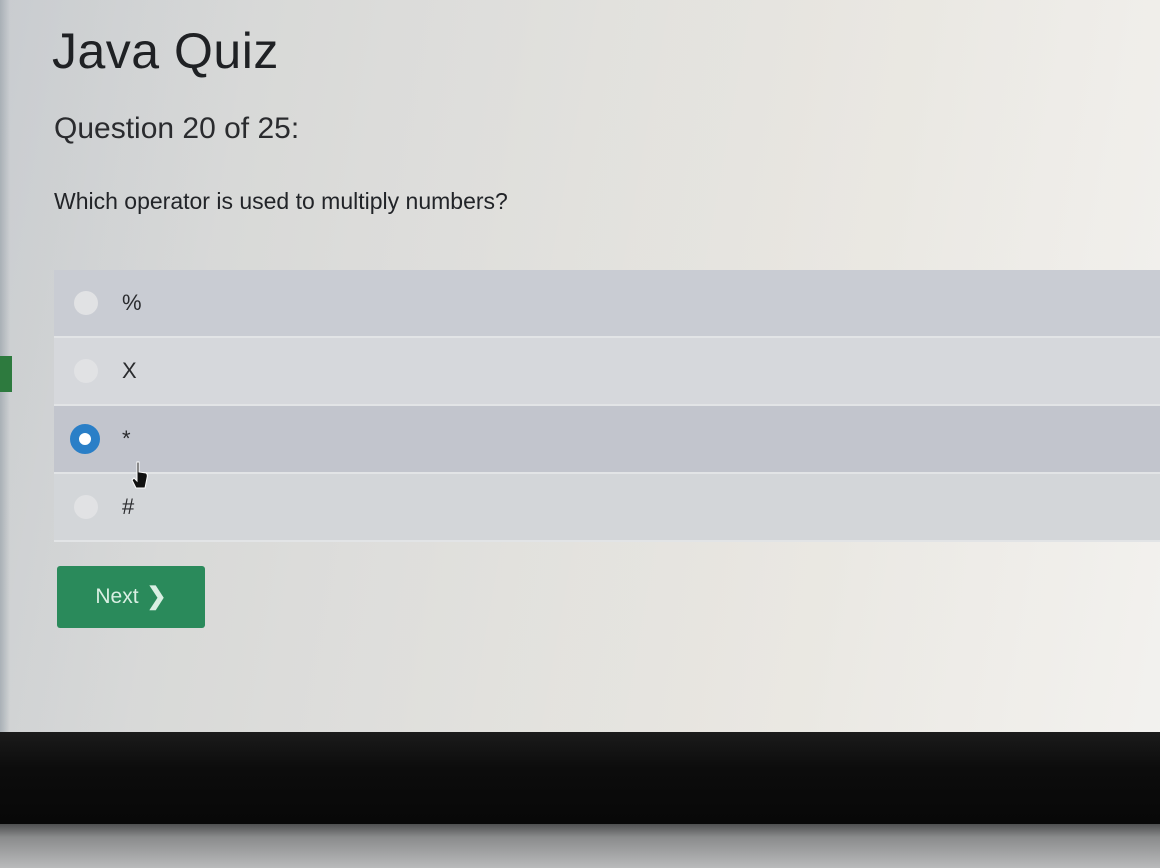 This screenshot has width=1160, height=868. What do you see at coordinates (139, 475) in the screenshot?
I see `hand-pointer-icon` at bounding box center [139, 475].